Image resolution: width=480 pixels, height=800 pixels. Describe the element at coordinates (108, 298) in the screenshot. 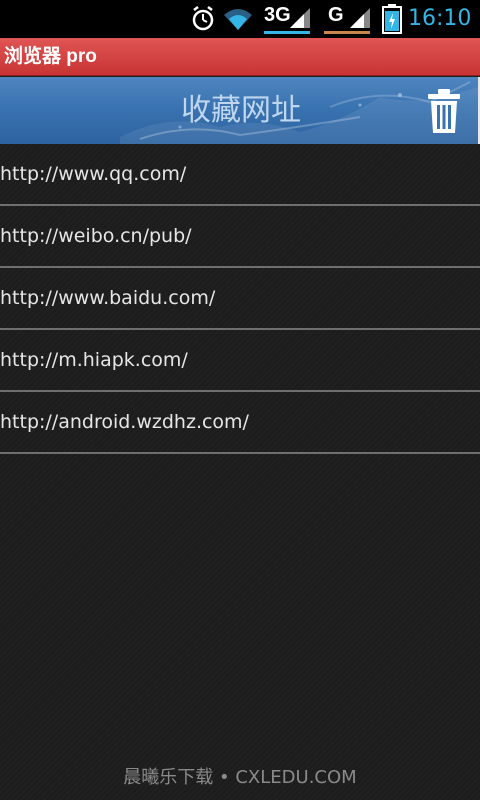

I see `bookmark-url: http://www.baidu.com/` at that location.